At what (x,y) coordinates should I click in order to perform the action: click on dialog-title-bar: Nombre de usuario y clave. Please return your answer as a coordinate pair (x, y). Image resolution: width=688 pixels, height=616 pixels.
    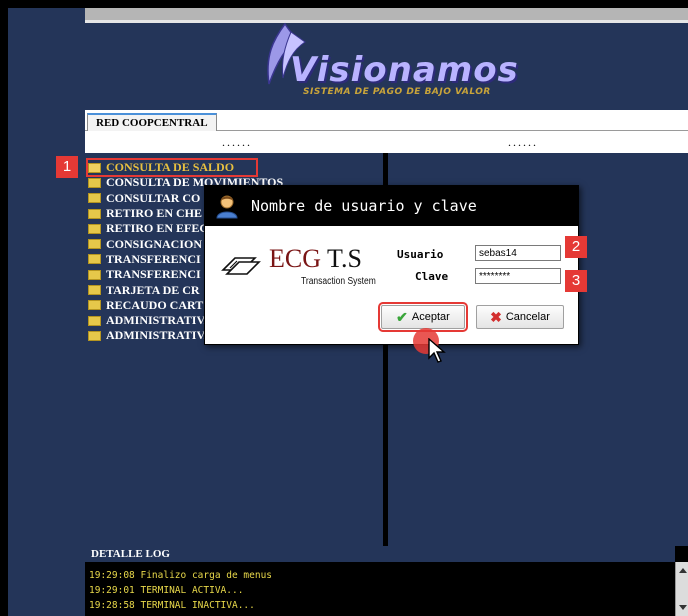
    Looking at the image, I should click on (391, 206).